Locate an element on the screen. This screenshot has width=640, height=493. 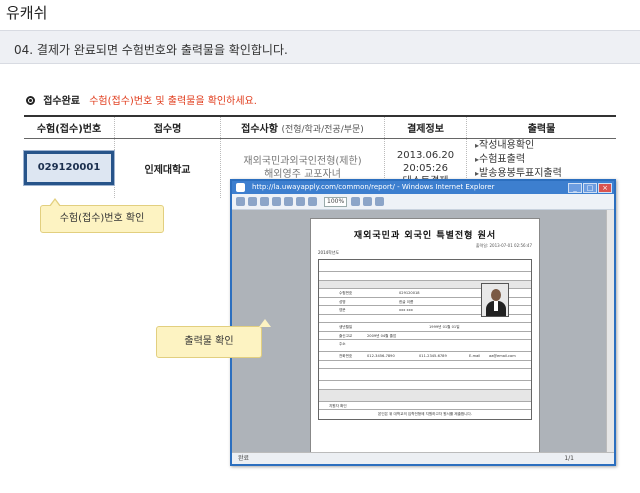
section-description: 수험(접수)번호 및 출력물을 확인하세요. is located at coordinates (173, 101).